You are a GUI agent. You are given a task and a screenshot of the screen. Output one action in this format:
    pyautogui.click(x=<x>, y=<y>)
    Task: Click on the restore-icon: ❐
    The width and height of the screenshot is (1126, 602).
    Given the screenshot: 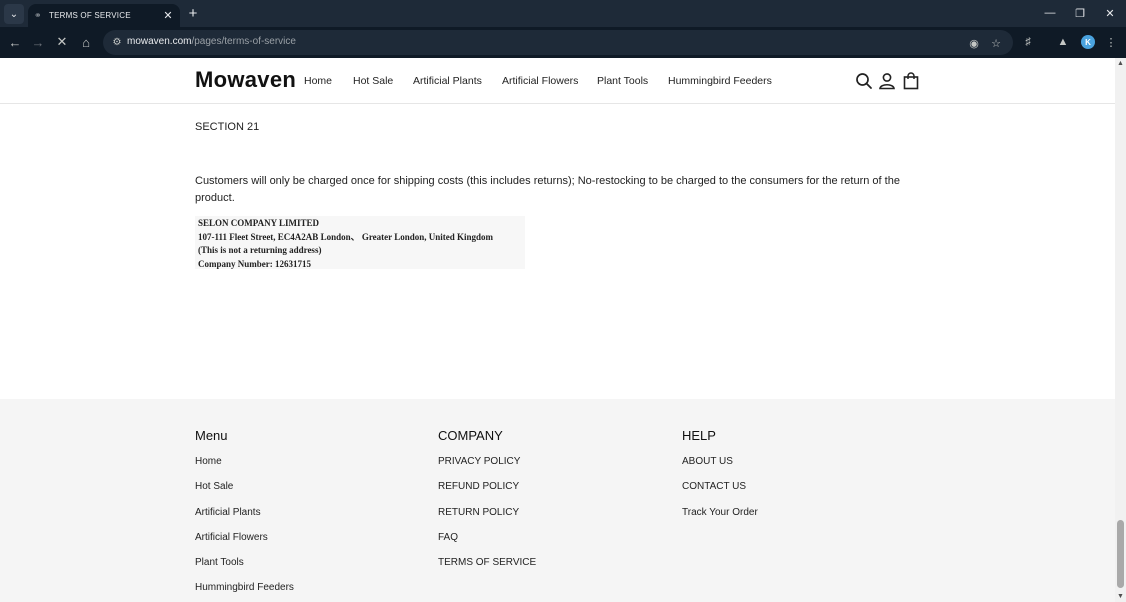 What is the action you would take?
    pyautogui.click(x=1080, y=13)
    